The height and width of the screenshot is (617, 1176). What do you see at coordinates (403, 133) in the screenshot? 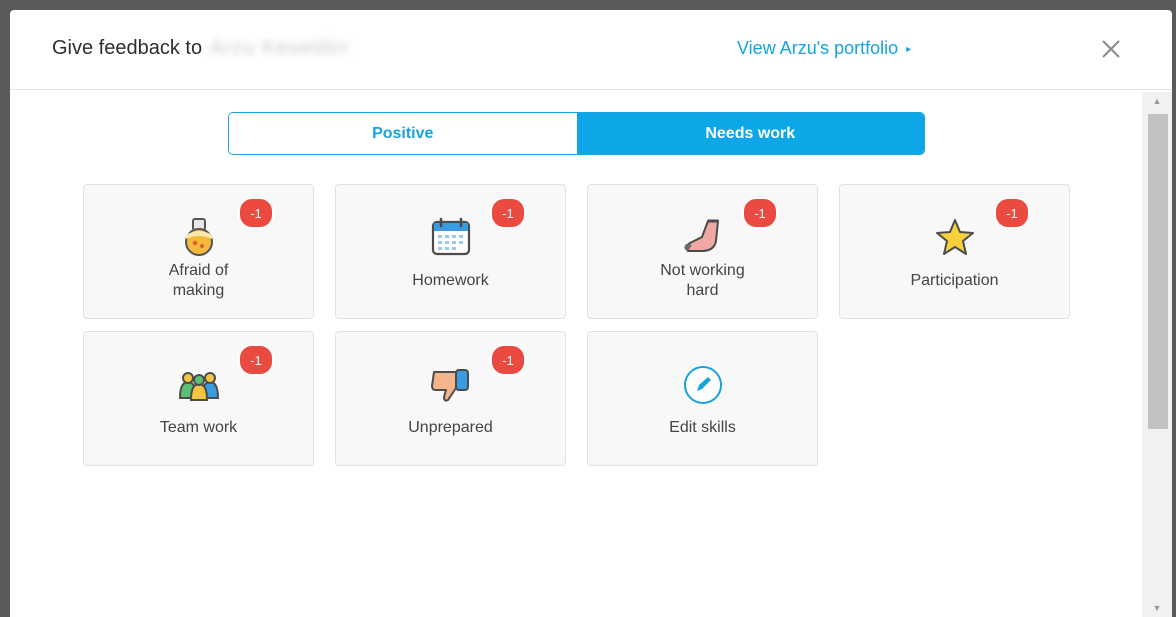
I see `tab-positive: Positive` at bounding box center [403, 133].